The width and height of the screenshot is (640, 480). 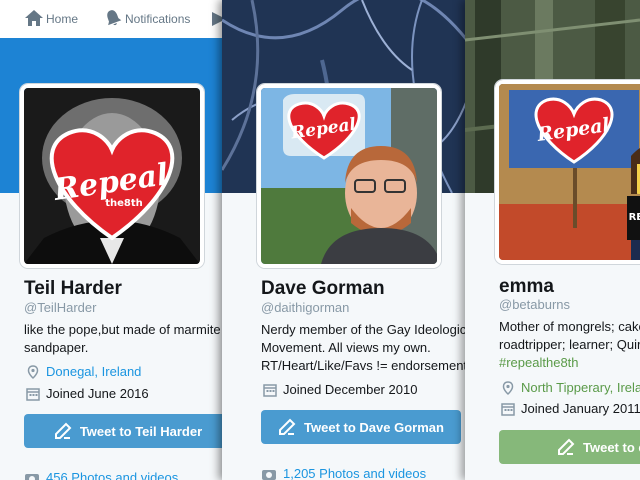 What do you see at coordinates (124, 329) in the screenshot?
I see `profile-bio-line: like the pope,but made of marmite a` at bounding box center [124, 329].